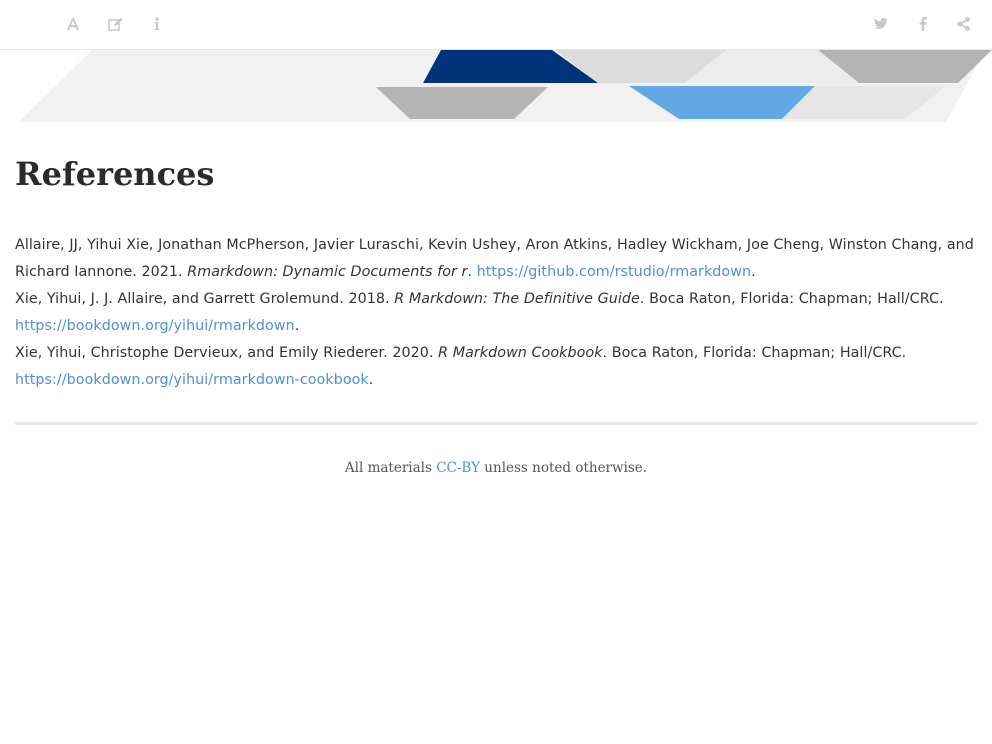 Image resolution: width=992 pixels, height=744 pixels. I want to click on font-settings-button, so click(73, 24).